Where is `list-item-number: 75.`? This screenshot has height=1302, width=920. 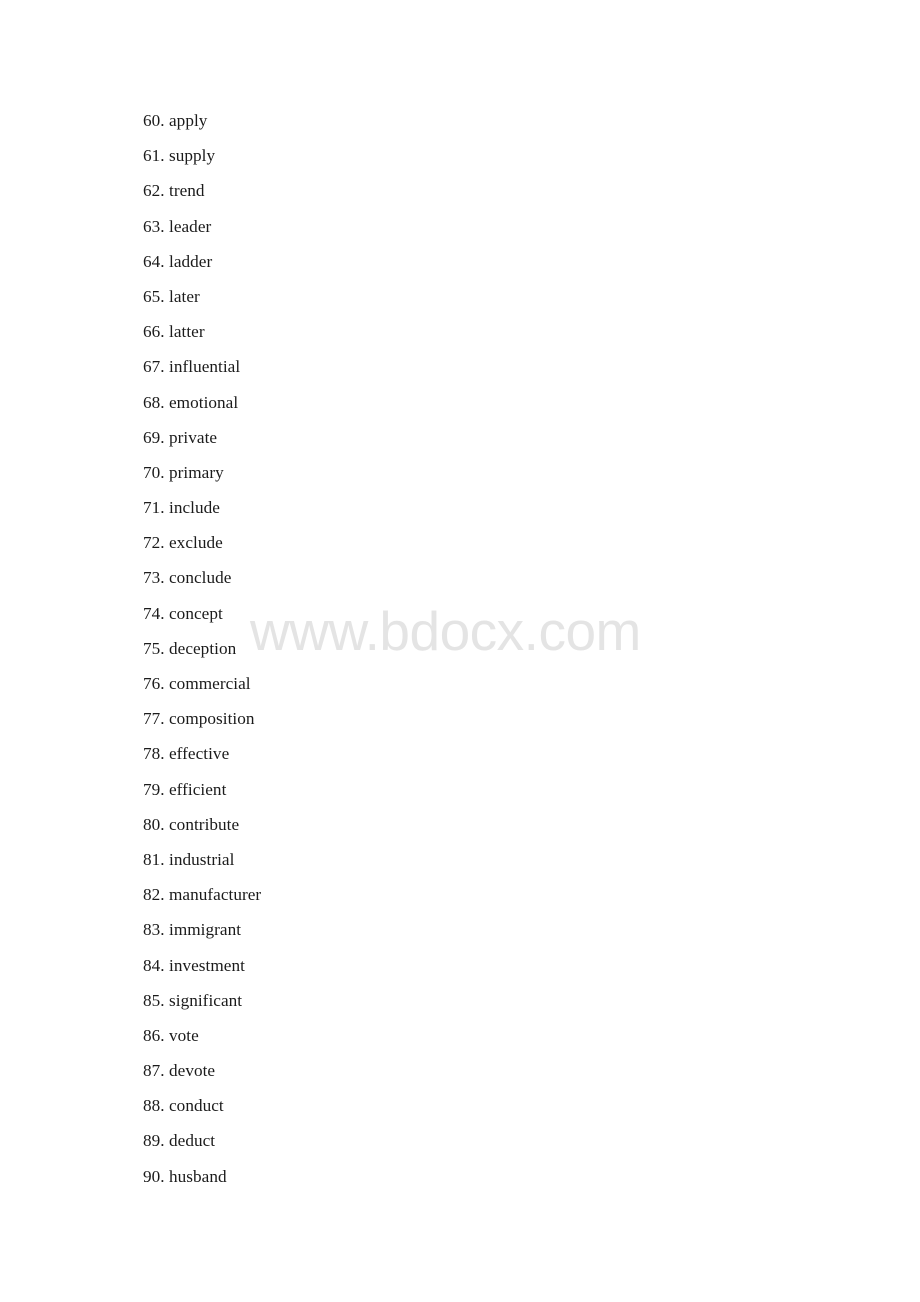 list-item-number: 75. is located at coordinates (154, 648).